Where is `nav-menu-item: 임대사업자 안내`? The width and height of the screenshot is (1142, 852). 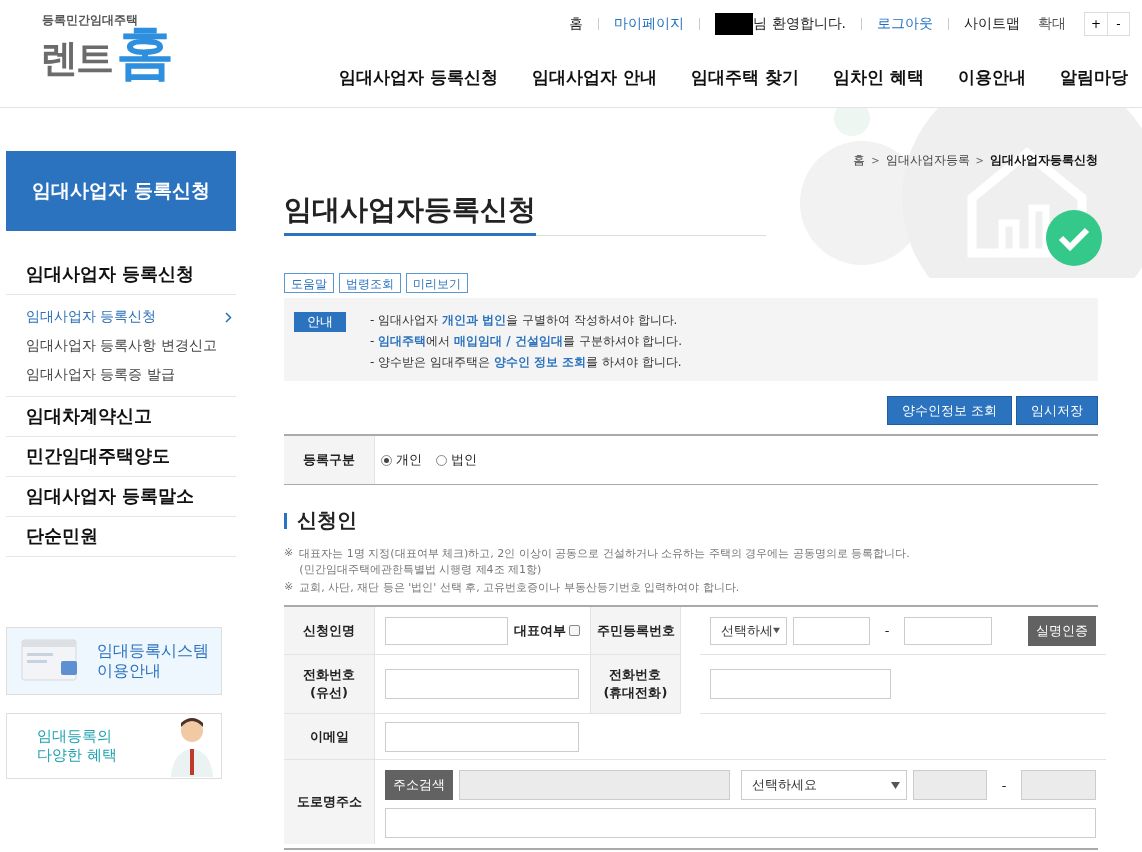
nav-menu-item: 임대사업자 안내 is located at coordinates (595, 77).